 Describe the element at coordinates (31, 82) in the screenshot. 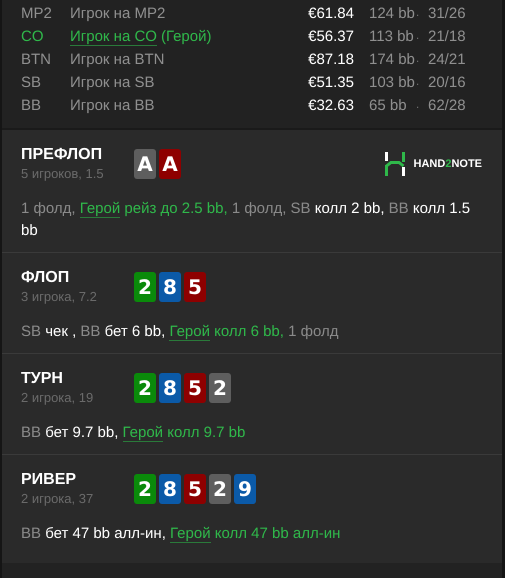

I see `position-label: SB` at that location.